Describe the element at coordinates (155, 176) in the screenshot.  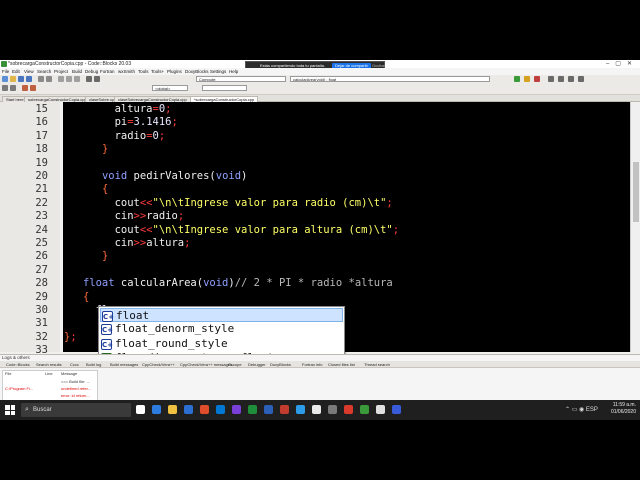
I see `code-line: void pedirValores(void)` at that location.